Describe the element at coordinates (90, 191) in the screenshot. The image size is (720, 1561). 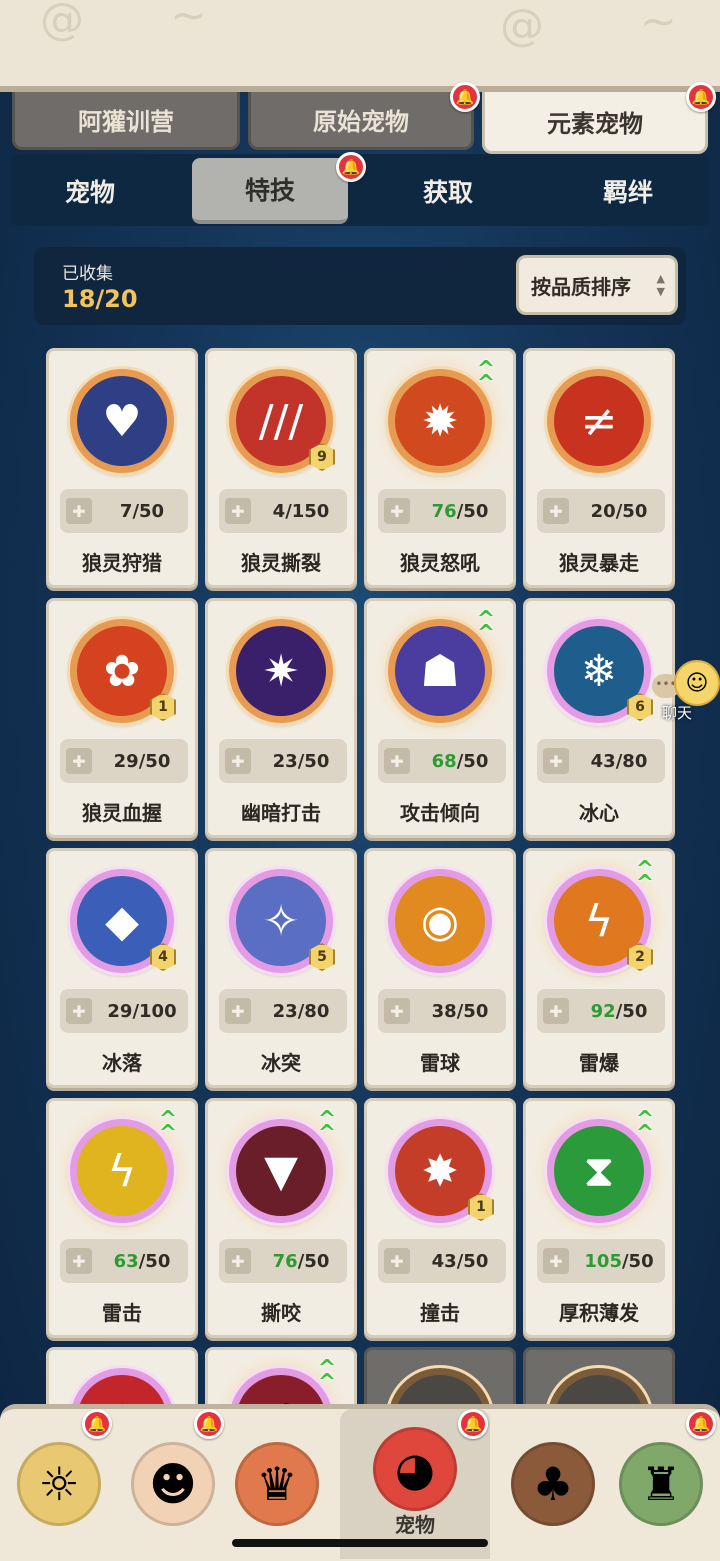
I see `subtab-pets: 宠物` at that location.